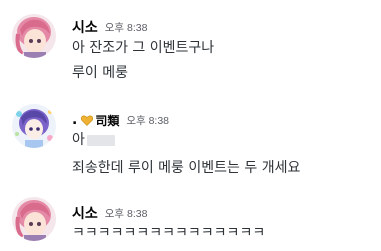 This screenshot has width=381, height=251. I want to click on purple-haired-avatar-icon, so click(34, 126).